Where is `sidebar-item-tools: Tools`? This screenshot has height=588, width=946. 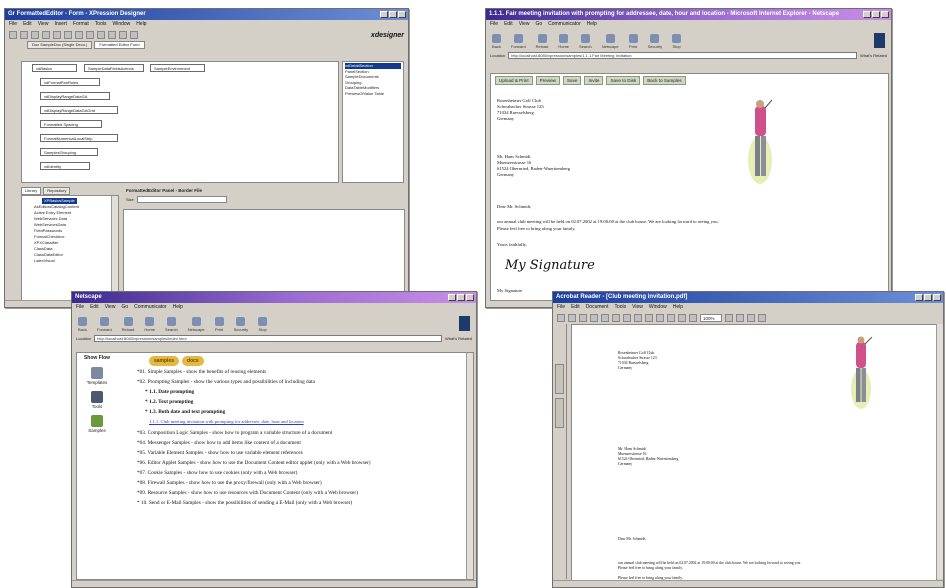
sidebar-item-tools: Tools is located at coordinates (97, 400).